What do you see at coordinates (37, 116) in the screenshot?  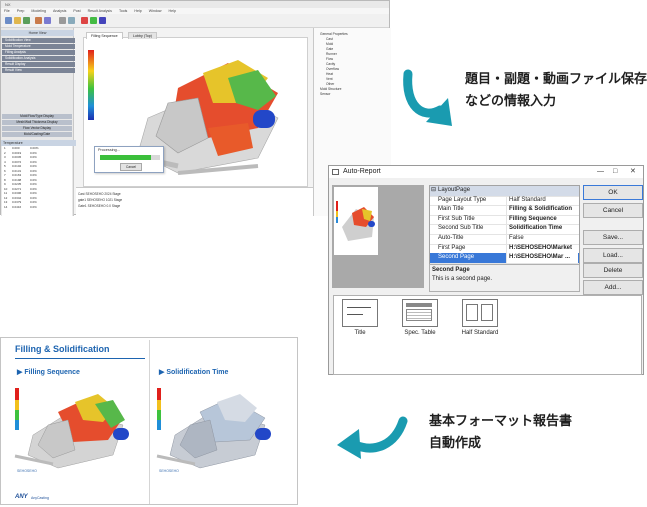 I see `left-panel-tool-button: Mold/Flow/Type Display` at bounding box center [37, 116].